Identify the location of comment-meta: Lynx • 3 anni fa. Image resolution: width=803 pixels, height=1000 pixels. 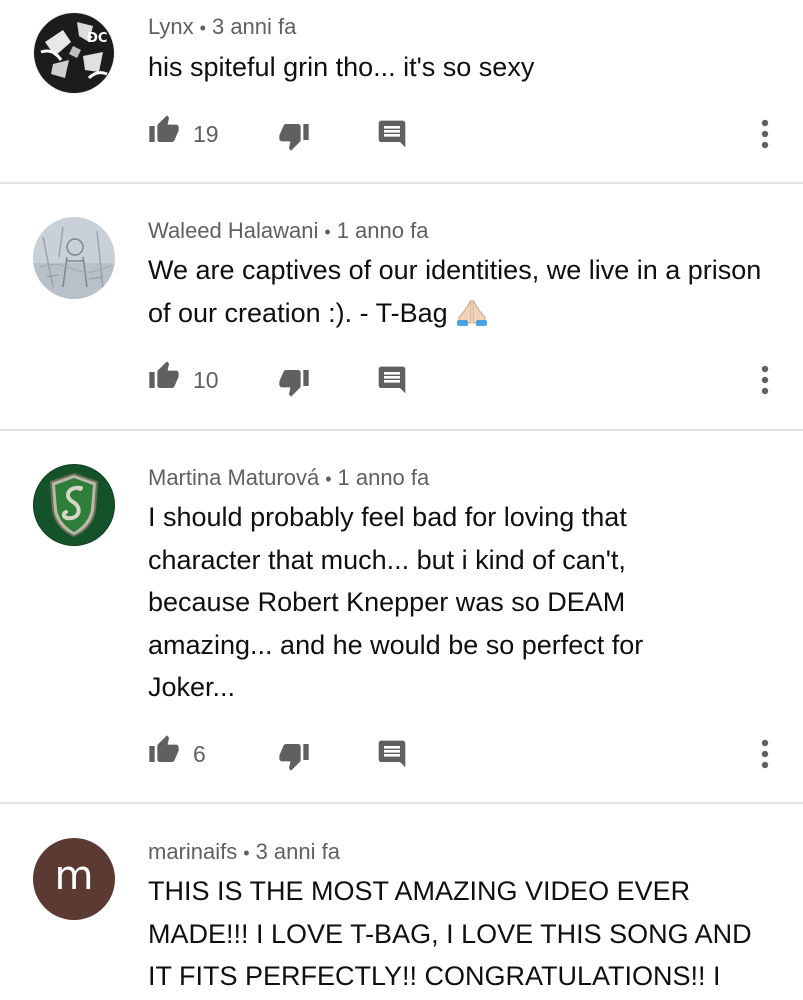
(222, 27).